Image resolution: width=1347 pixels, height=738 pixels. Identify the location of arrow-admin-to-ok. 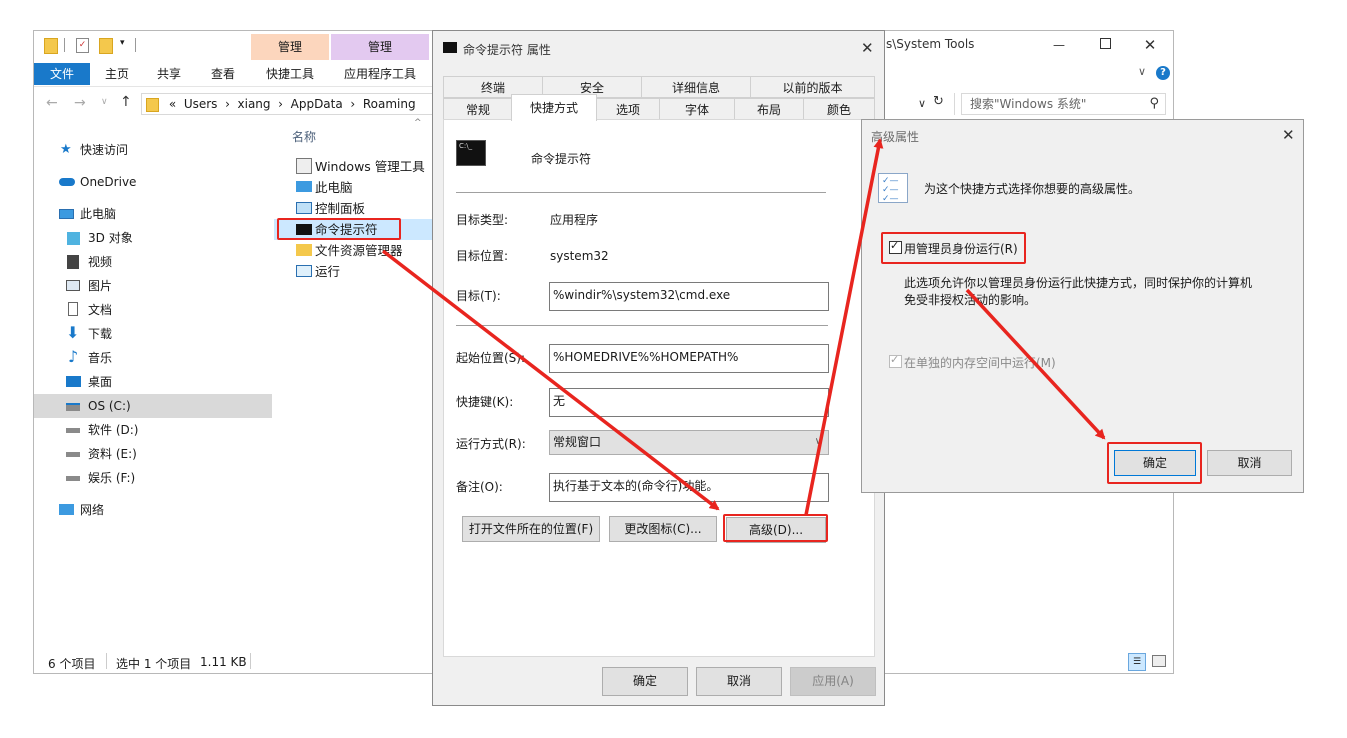
(1035, 364).